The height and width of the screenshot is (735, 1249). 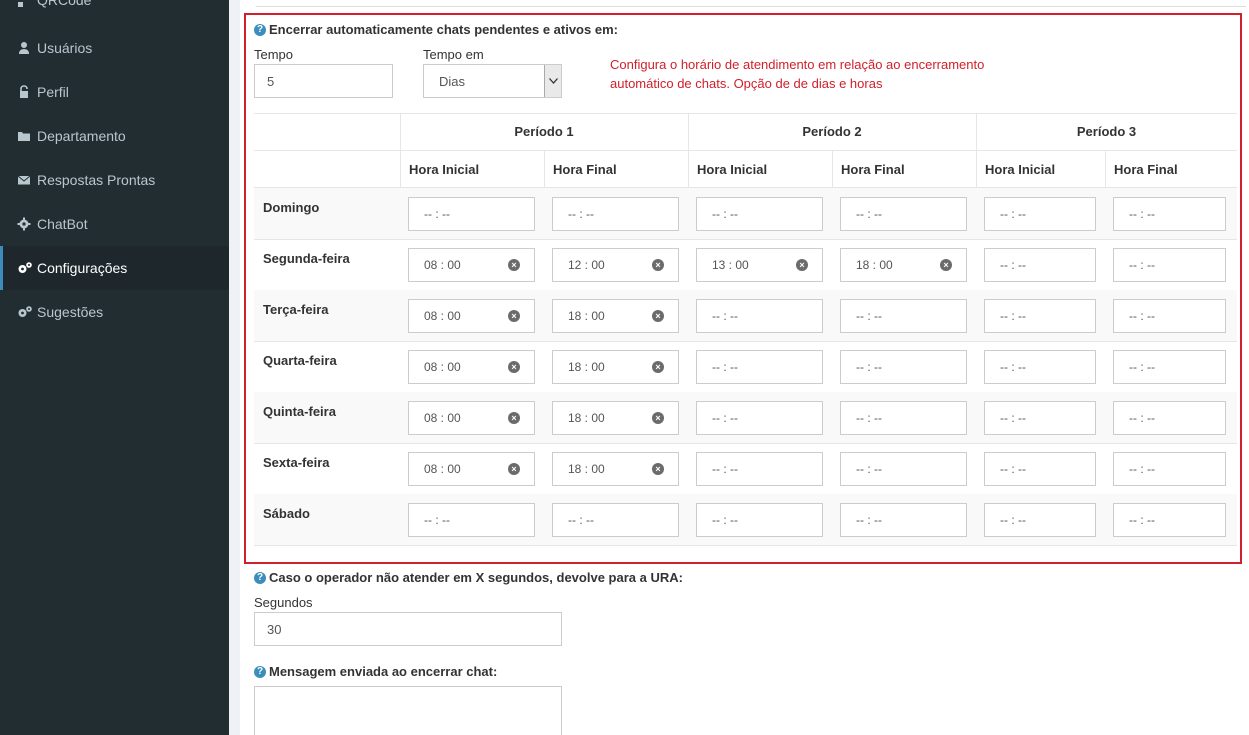 What do you see at coordinates (283, 602) in the screenshot?
I see `segundos-label: Segundos` at bounding box center [283, 602].